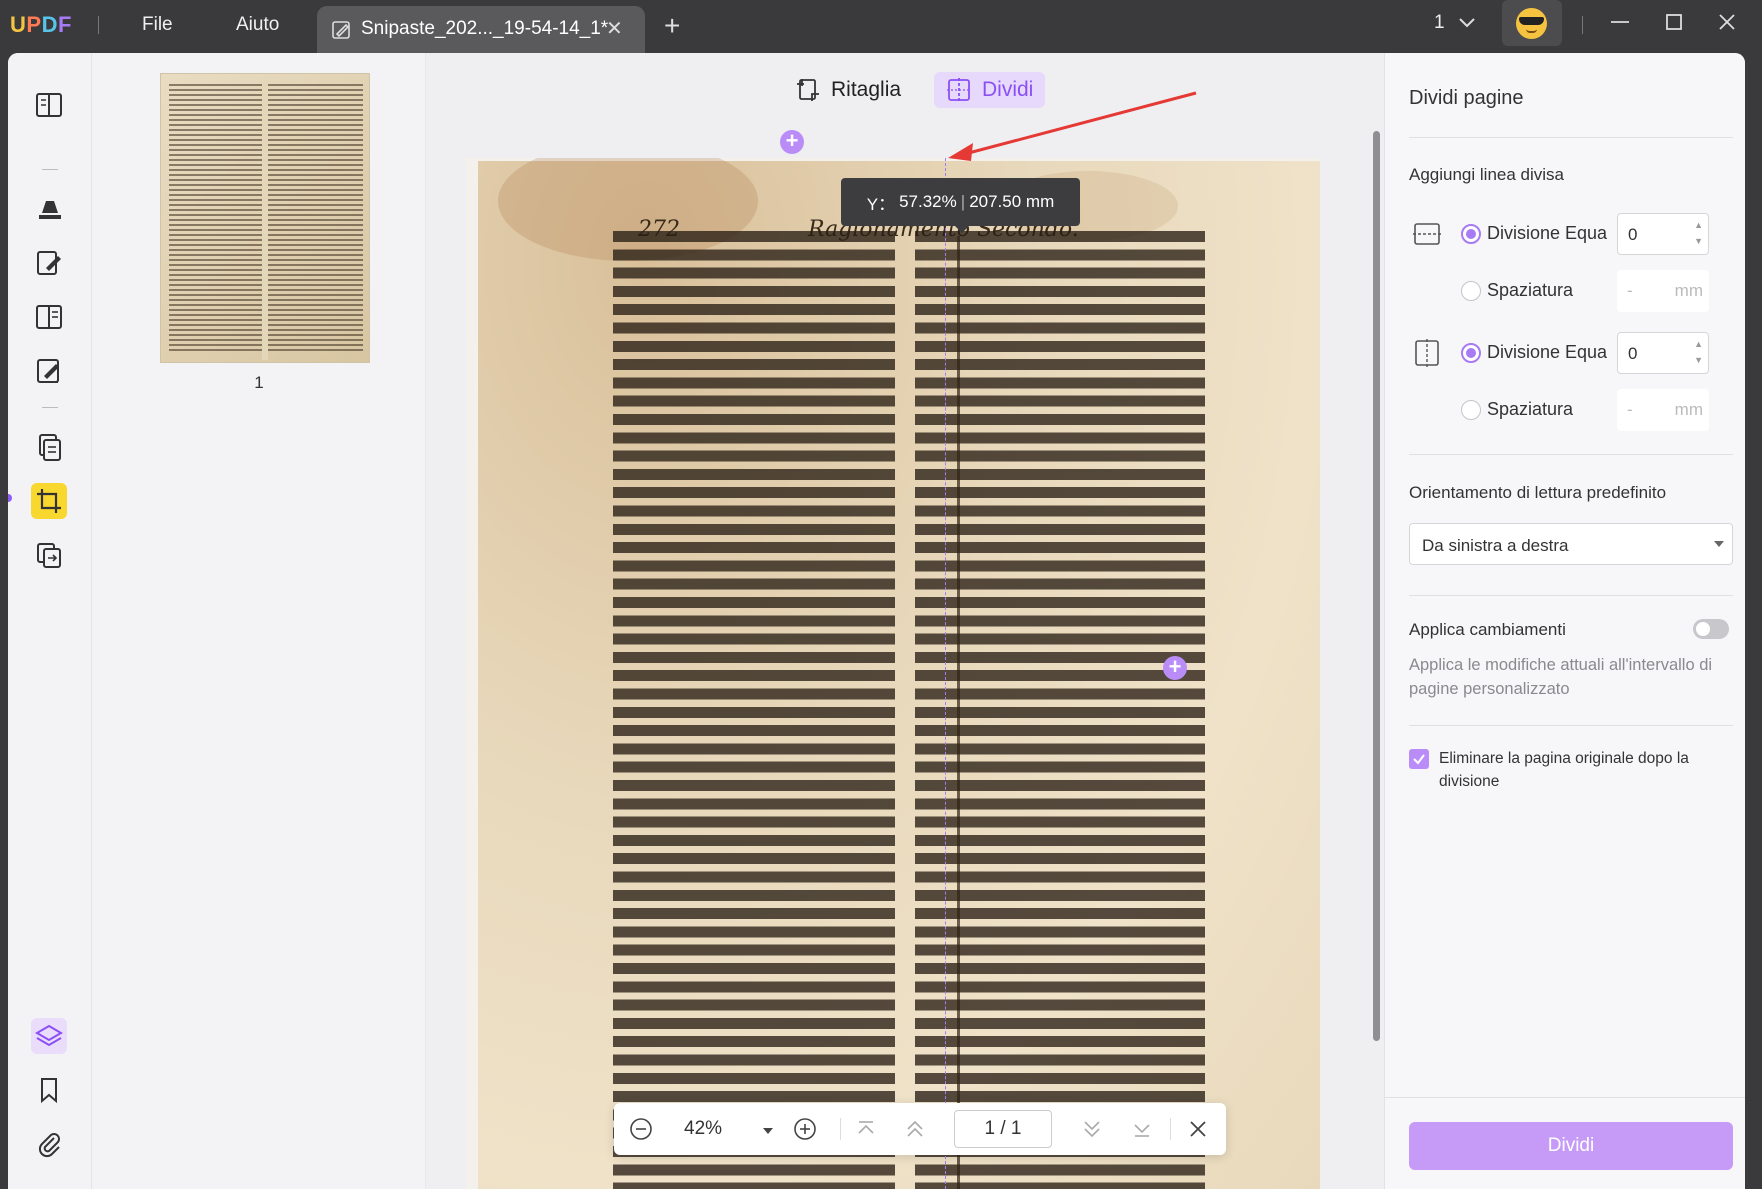 This screenshot has height=1189, width=1762. I want to click on document-tab: Snipaste_202..._19-54-14_1* ✕, so click(481, 29).